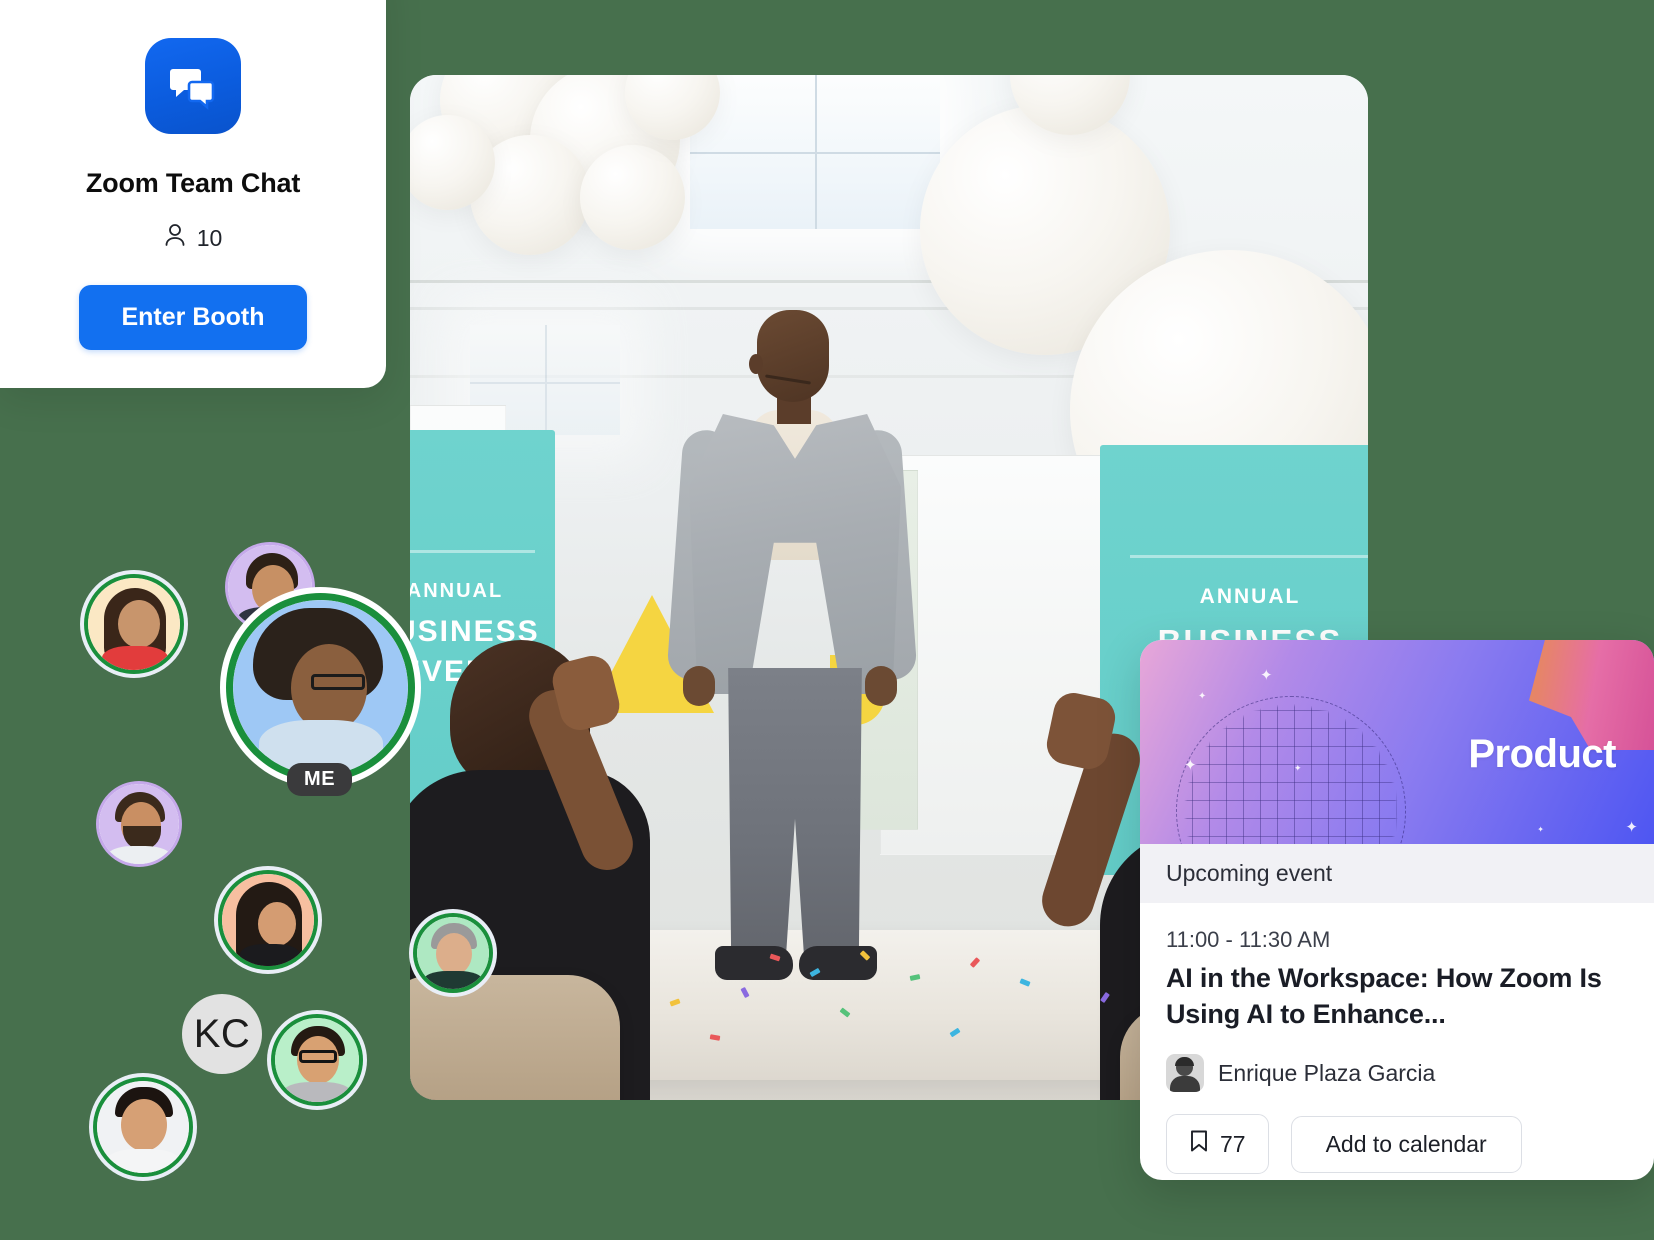 This screenshot has height=1240, width=1654. What do you see at coordinates (1217, 1144) in the screenshot?
I see `save-event-button: 77` at bounding box center [1217, 1144].